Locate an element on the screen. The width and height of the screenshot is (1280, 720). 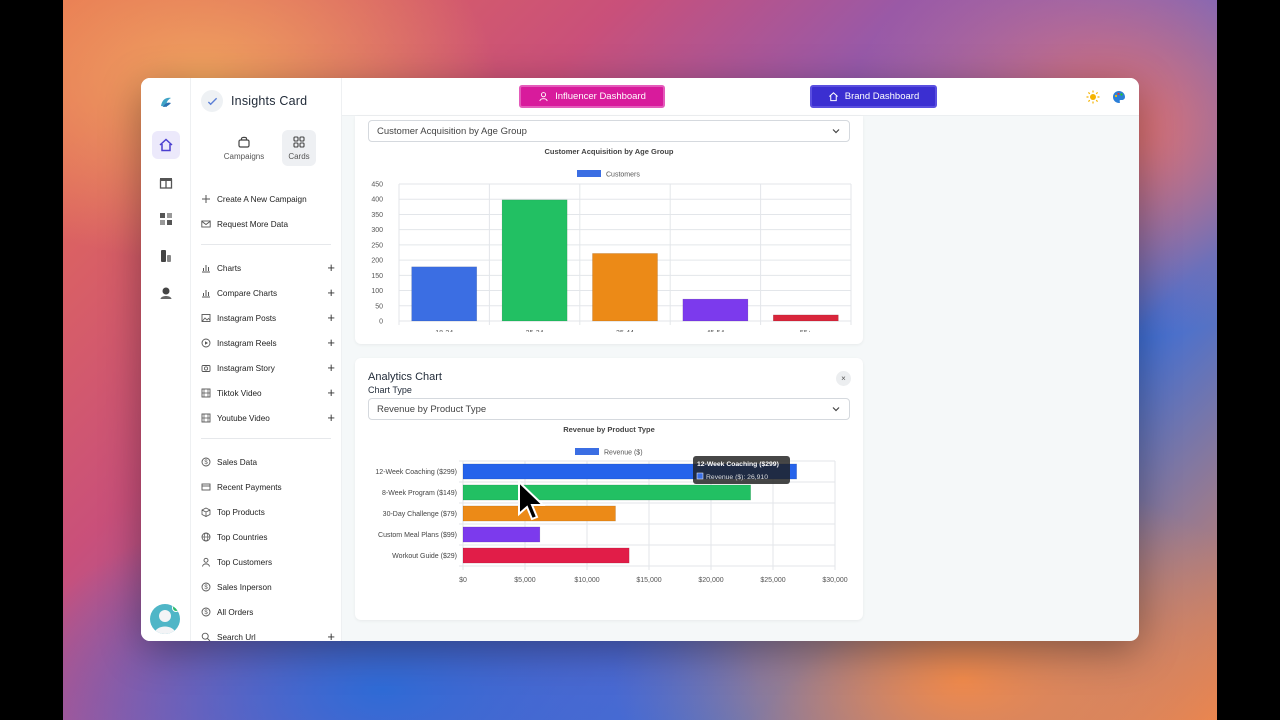
chevron-down-icon is located at coordinates (836, 409).